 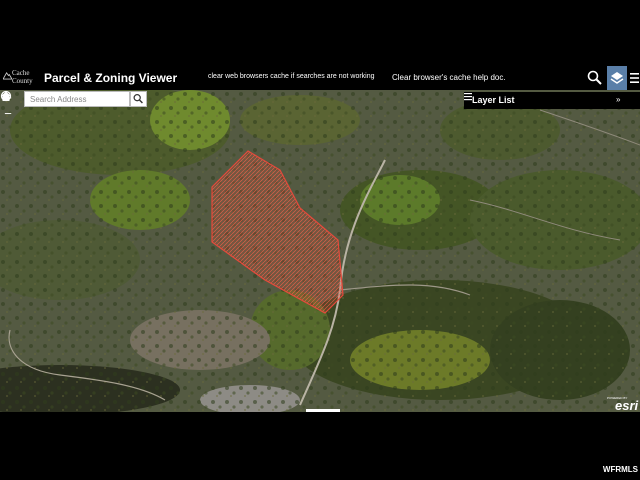 What do you see at coordinates (618, 99) in the screenshot?
I see `collapse-icon: »` at bounding box center [618, 99].